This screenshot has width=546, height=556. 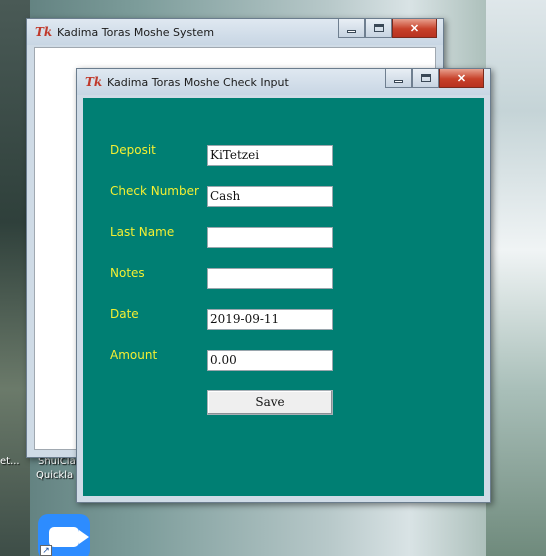 What do you see at coordinates (270, 402) in the screenshot?
I see `save-button: Save` at bounding box center [270, 402].